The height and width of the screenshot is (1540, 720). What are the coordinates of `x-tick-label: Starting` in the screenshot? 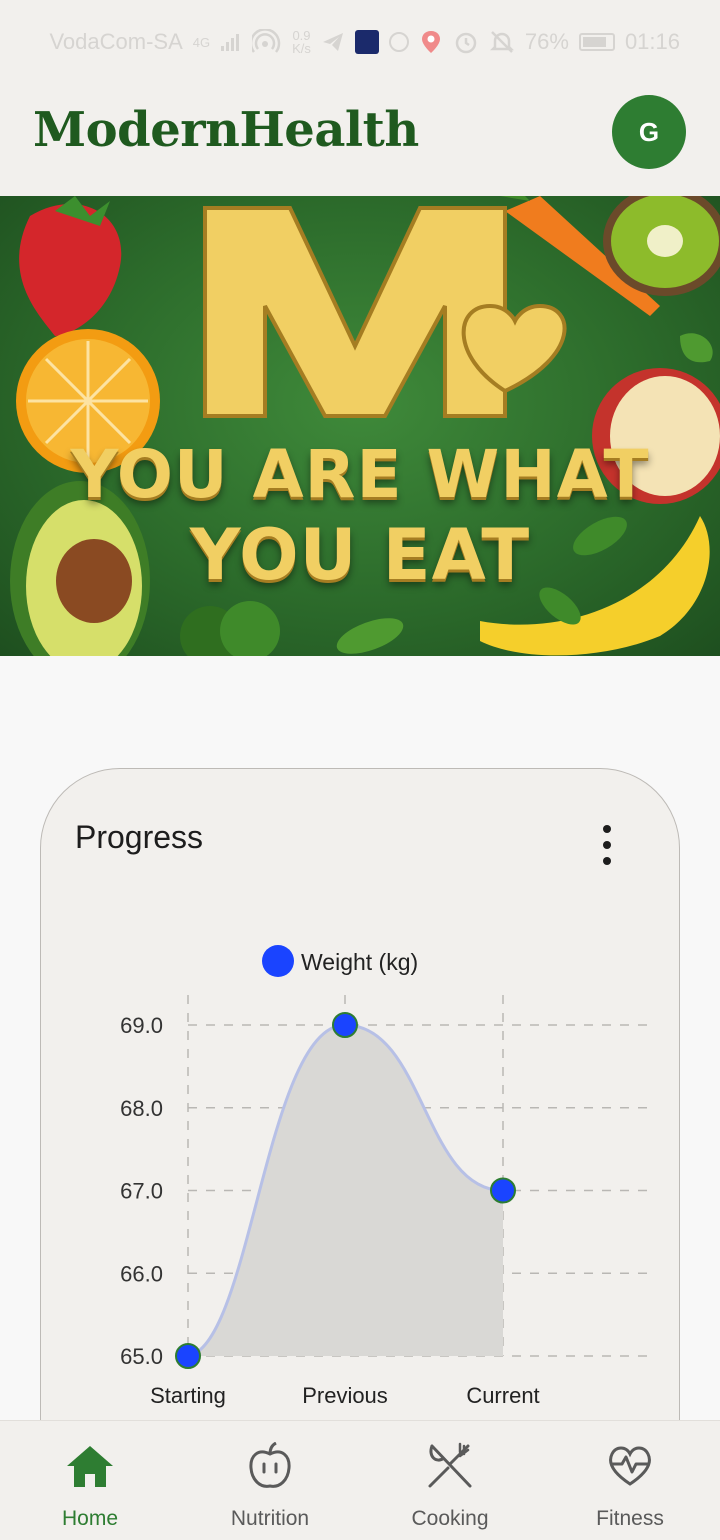 It's located at (188, 1395).